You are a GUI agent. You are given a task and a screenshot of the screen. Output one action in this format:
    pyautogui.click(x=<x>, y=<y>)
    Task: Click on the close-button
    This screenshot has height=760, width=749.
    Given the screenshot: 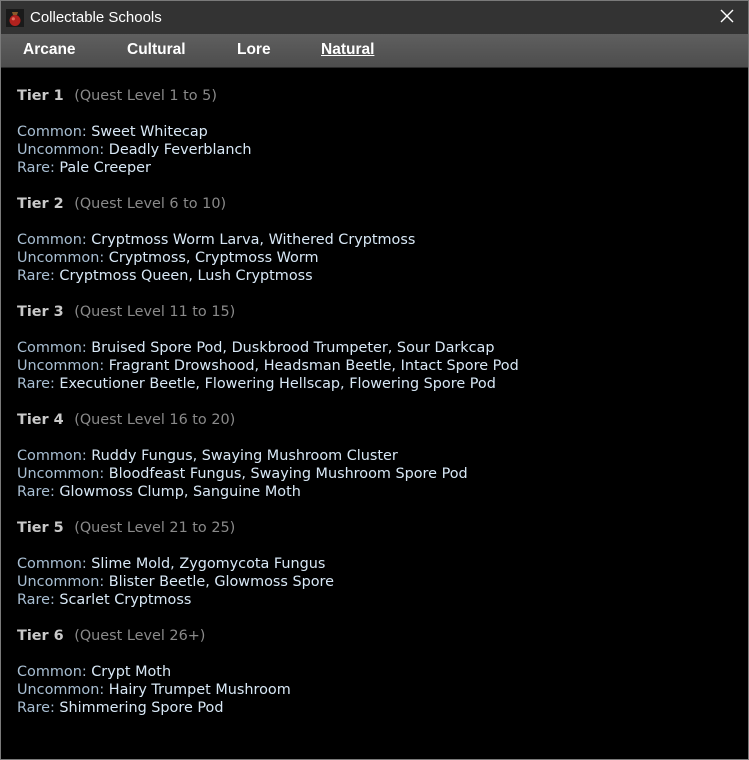 What is the action you would take?
    pyautogui.click(x=727, y=17)
    